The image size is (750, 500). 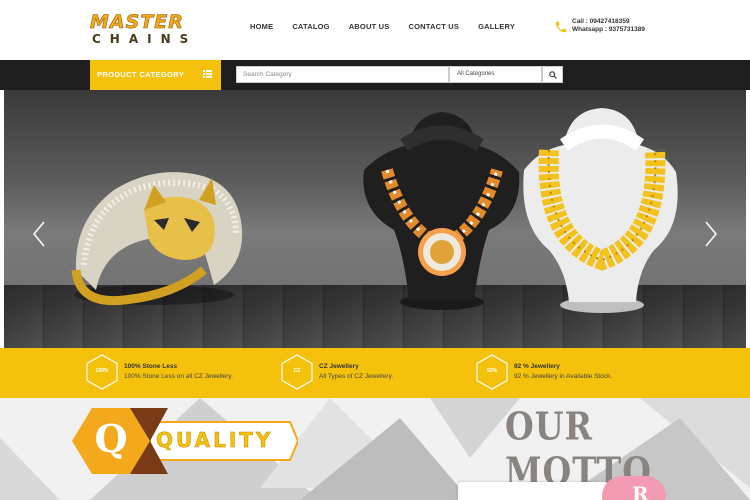 What do you see at coordinates (215, 440) in the screenshot?
I see `quality-word: QUALITY` at bounding box center [215, 440].